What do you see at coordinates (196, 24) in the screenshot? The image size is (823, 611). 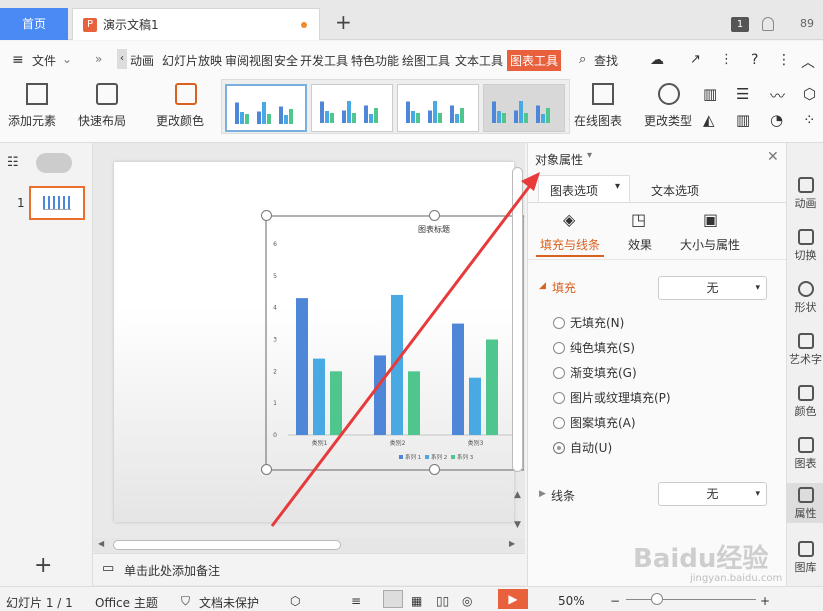 I see `tab-document: P 演示文稿1` at bounding box center [196, 24].